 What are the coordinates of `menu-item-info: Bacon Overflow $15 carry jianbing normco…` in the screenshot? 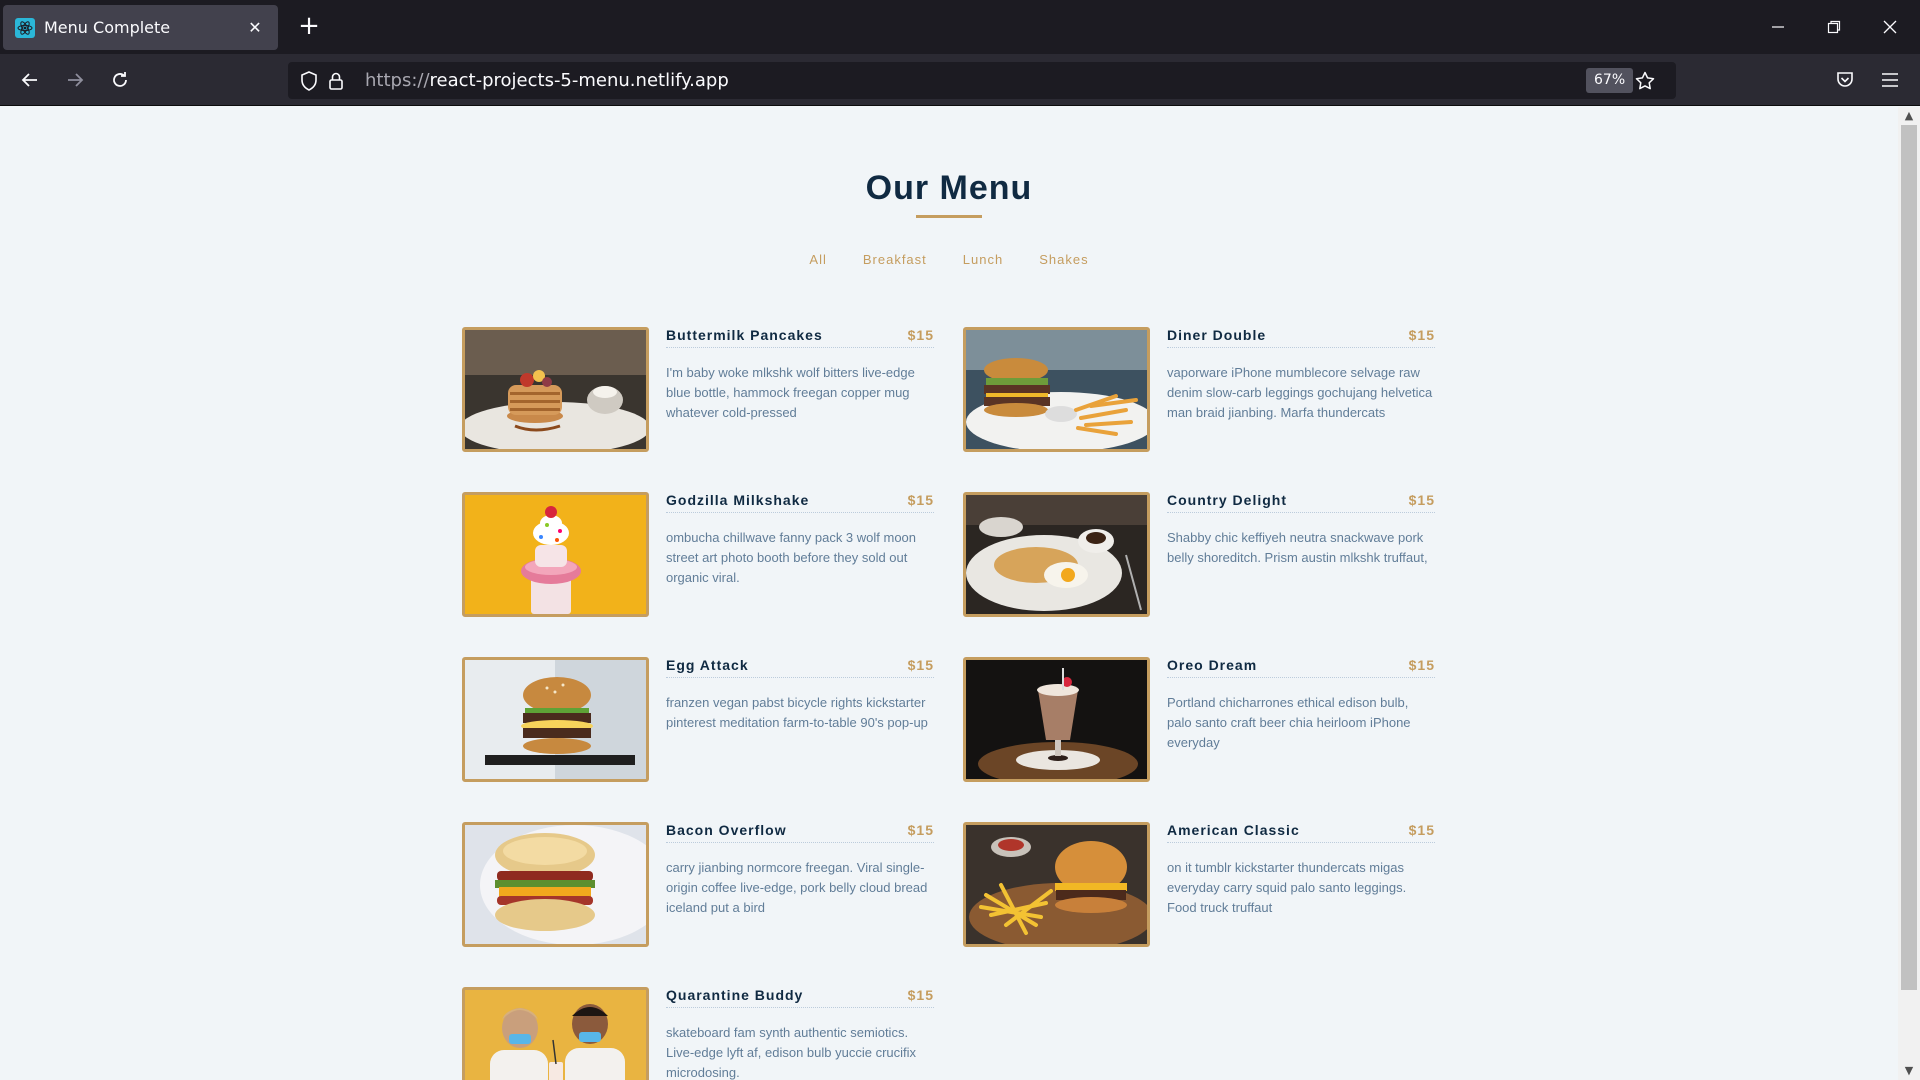 It's located at (800, 870).